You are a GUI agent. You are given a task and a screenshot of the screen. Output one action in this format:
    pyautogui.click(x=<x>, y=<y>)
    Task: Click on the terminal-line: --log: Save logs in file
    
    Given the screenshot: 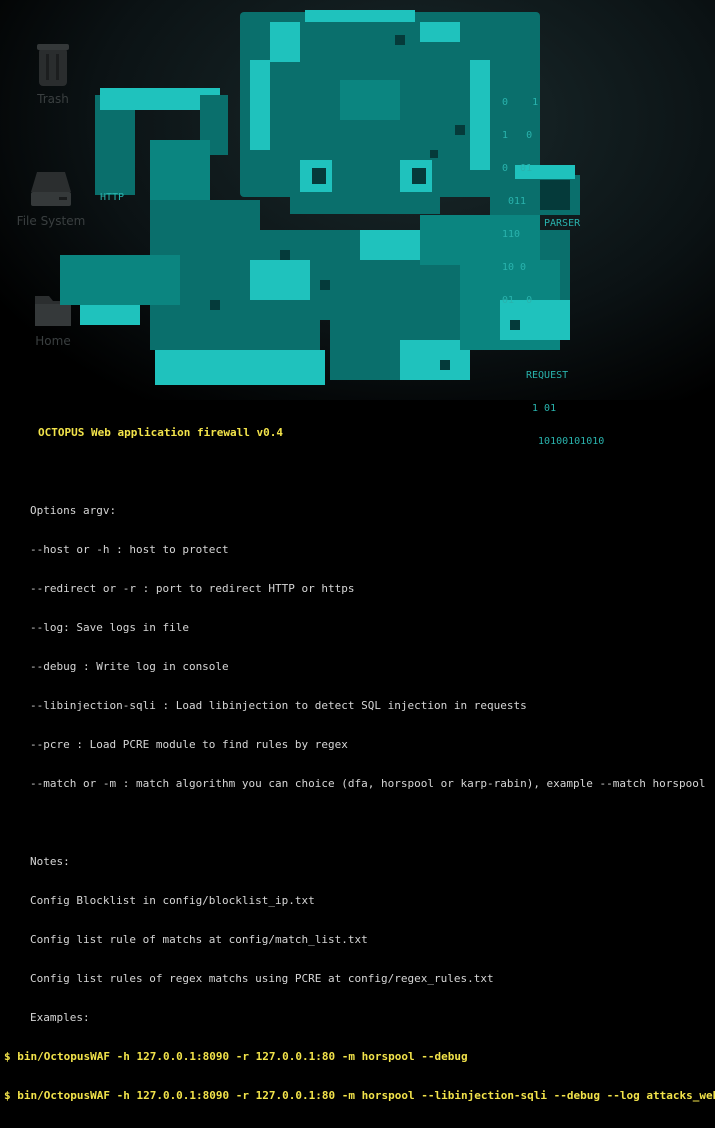 What is the action you would take?
    pyautogui.click(x=109, y=627)
    